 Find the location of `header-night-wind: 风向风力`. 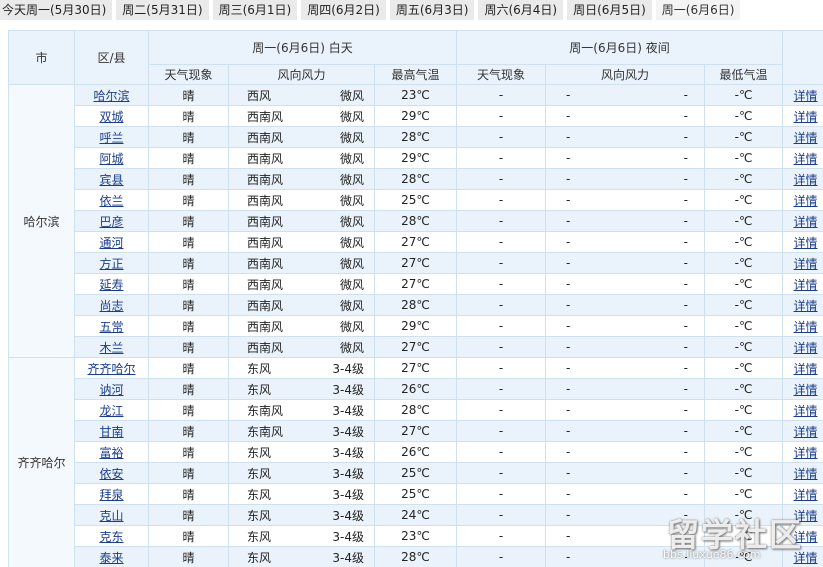

header-night-wind: 风向风力 is located at coordinates (625, 74).